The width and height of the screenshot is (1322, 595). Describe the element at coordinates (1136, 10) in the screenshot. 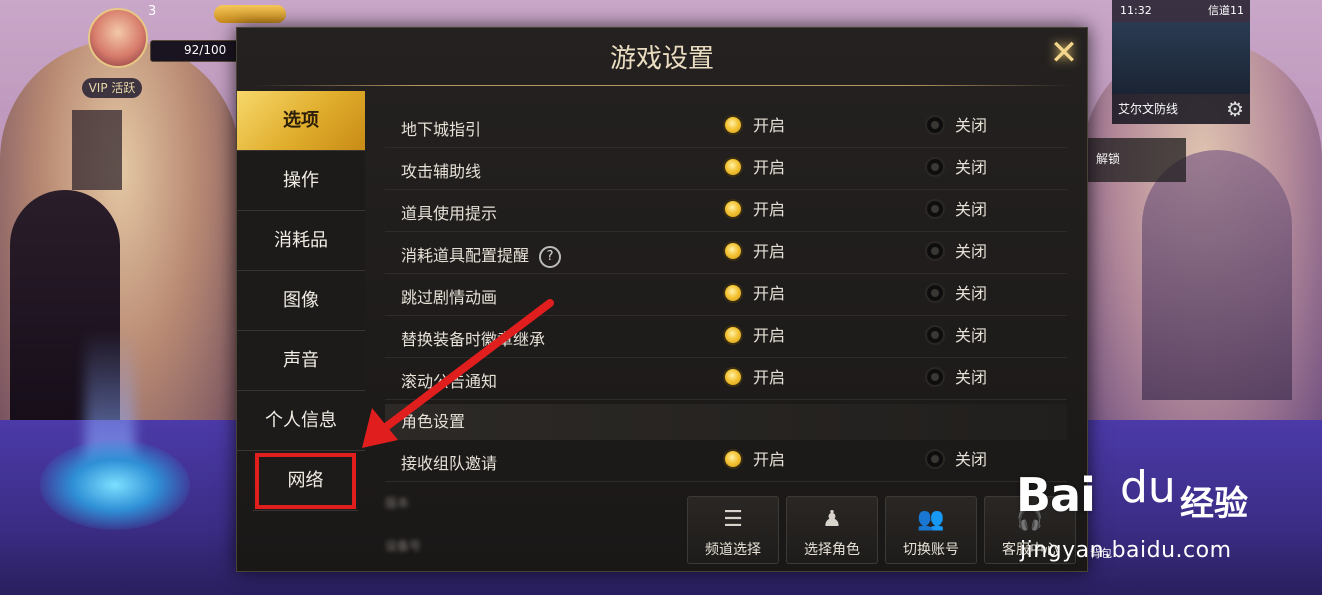

I see `clock-text: 11:32` at that location.